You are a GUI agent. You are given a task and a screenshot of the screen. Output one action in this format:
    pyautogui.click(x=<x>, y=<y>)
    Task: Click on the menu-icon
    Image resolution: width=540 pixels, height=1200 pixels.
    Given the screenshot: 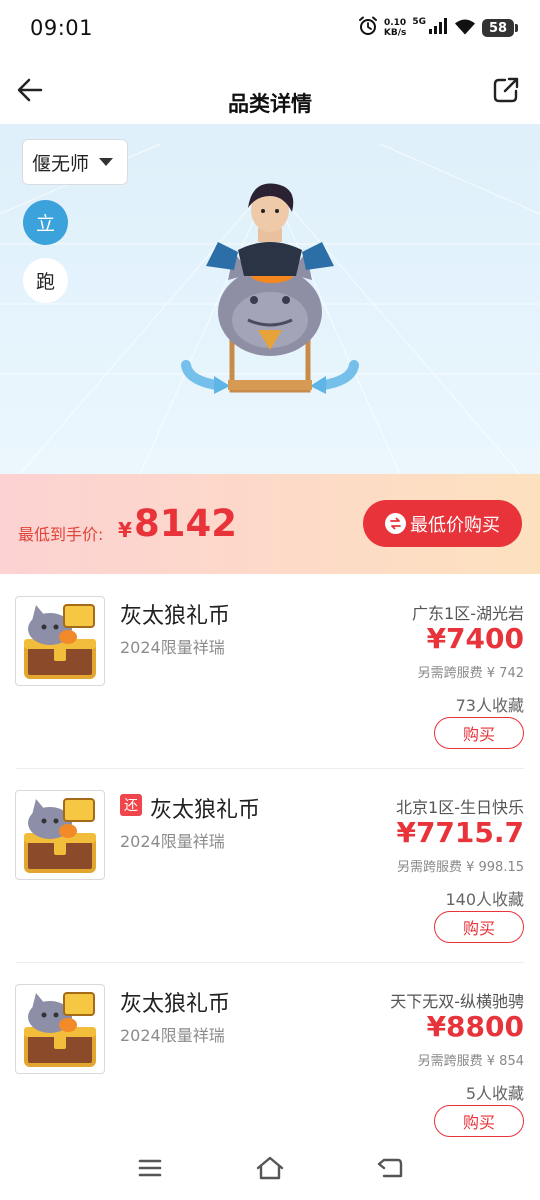 What is the action you would take?
    pyautogui.click(x=150, y=1168)
    